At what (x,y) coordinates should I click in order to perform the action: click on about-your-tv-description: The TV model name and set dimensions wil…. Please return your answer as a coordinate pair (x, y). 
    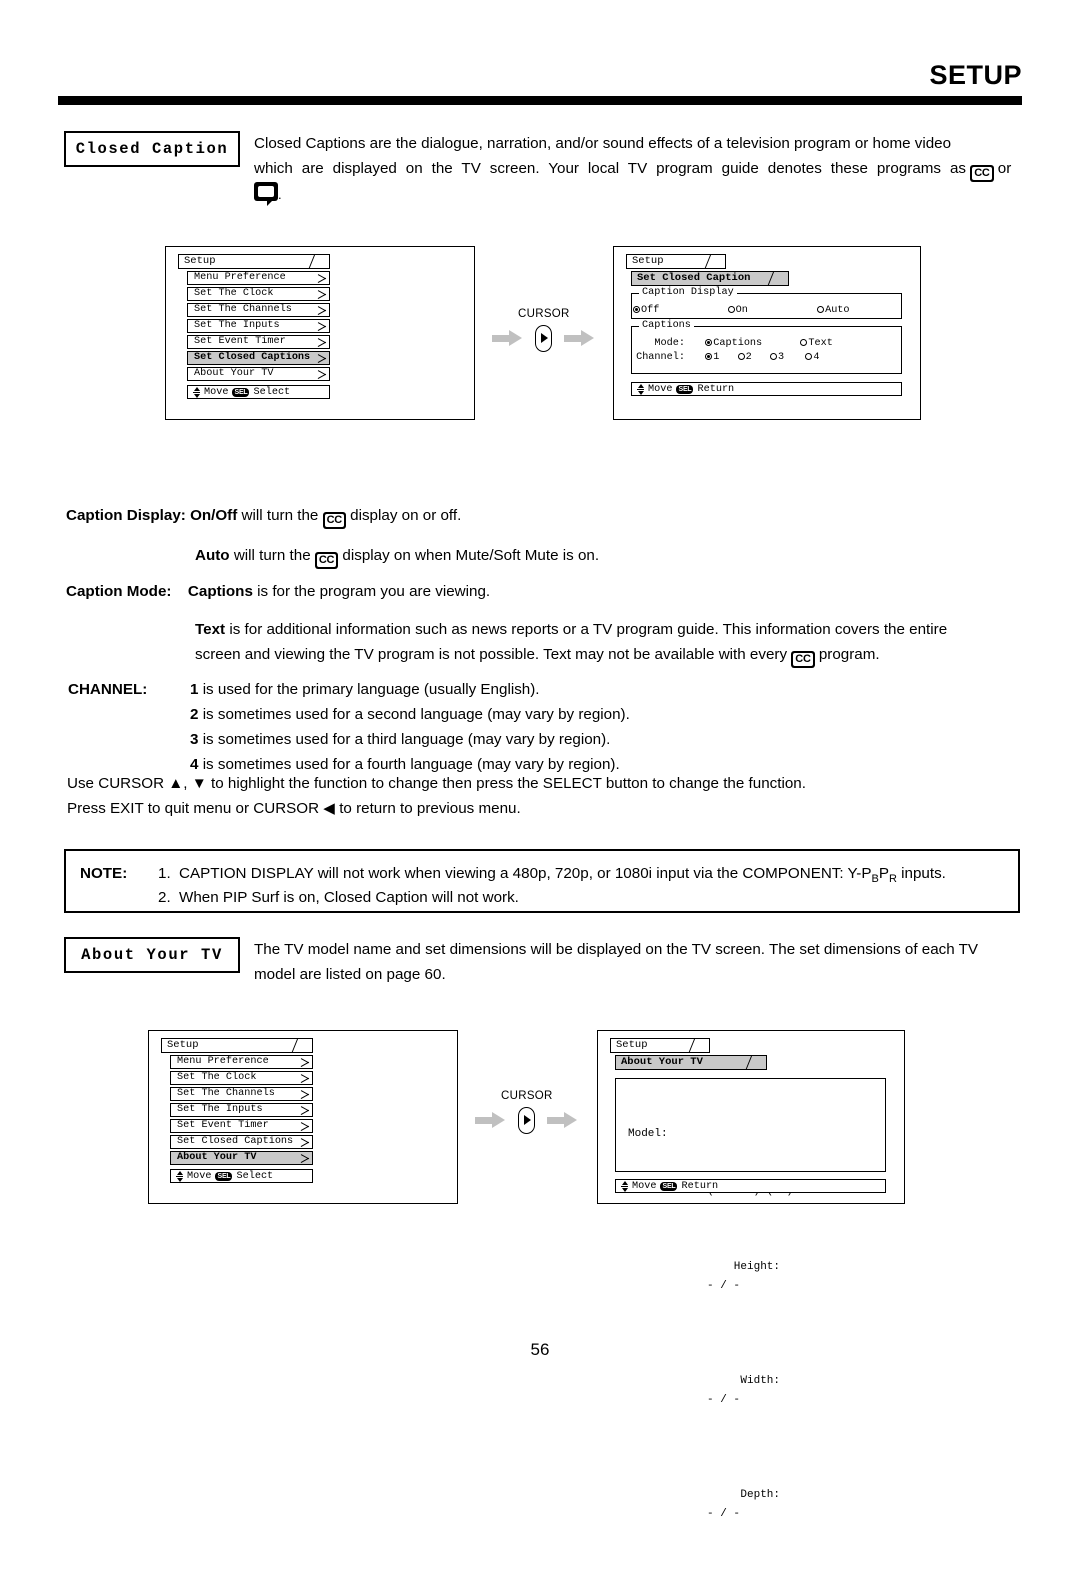
    Looking at the image, I should click on (616, 962).